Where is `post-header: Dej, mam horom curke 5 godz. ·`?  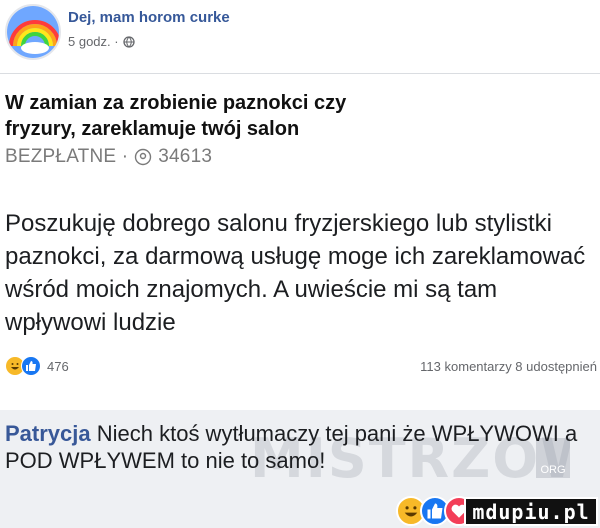 post-header: Dej, mam horom curke 5 godz. · is located at coordinates (300, 32).